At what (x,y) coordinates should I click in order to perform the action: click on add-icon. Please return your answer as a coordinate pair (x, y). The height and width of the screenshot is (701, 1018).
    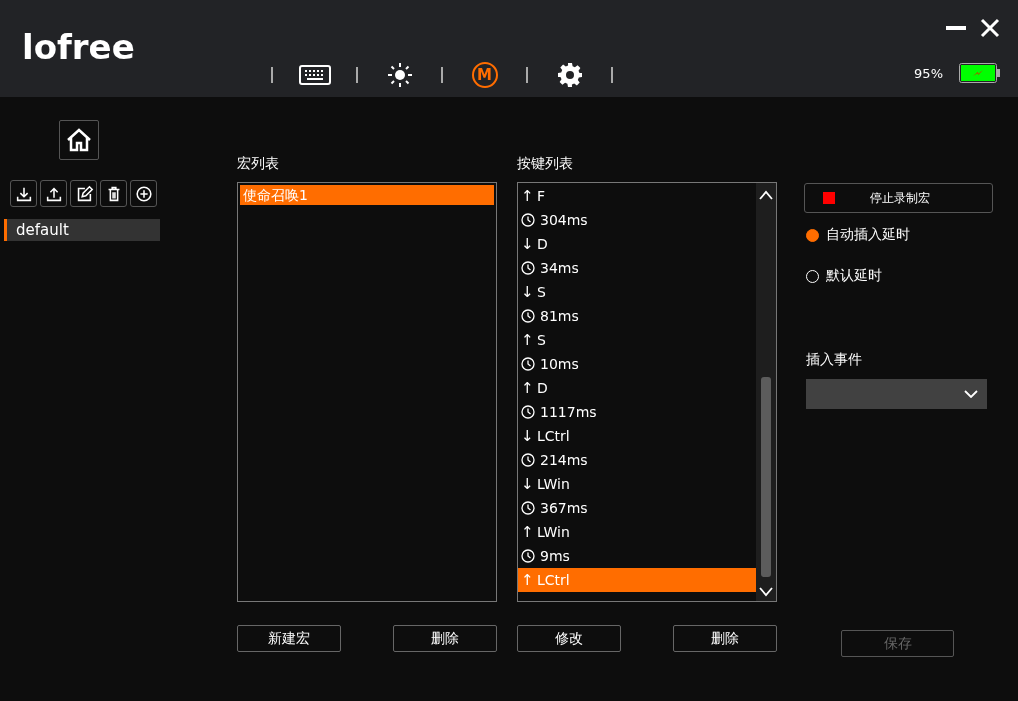
    Looking at the image, I should click on (143, 193).